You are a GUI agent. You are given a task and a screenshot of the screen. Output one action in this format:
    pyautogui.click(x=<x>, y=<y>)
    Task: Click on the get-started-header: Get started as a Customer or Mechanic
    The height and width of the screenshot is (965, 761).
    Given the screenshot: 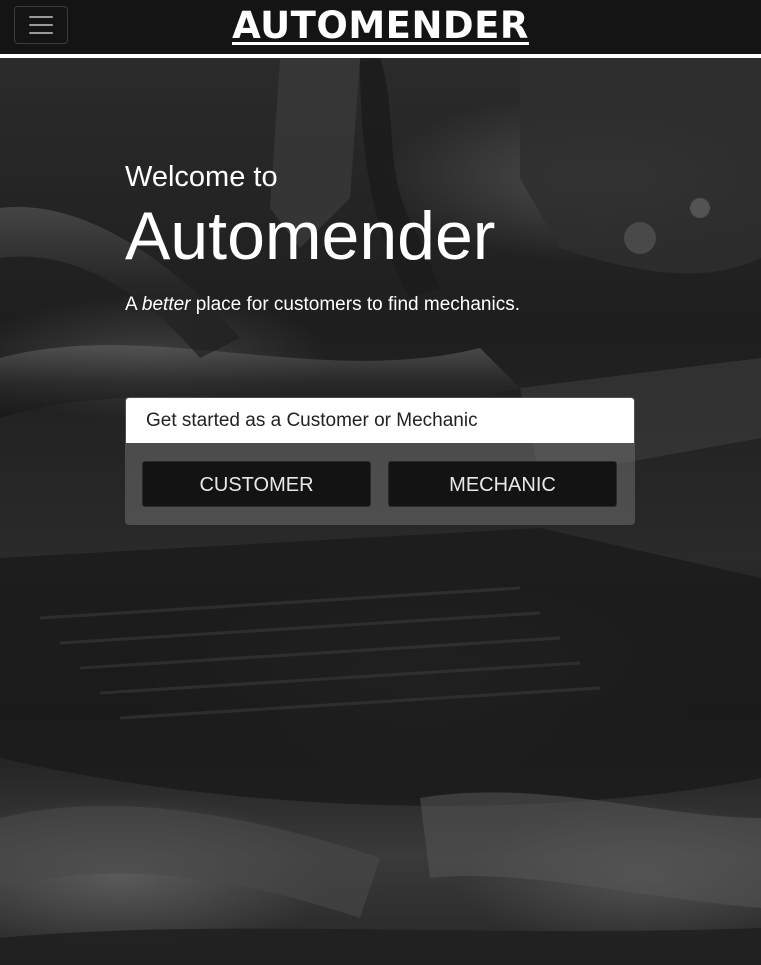 What is the action you would take?
    pyautogui.click(x=380, y=420)
    